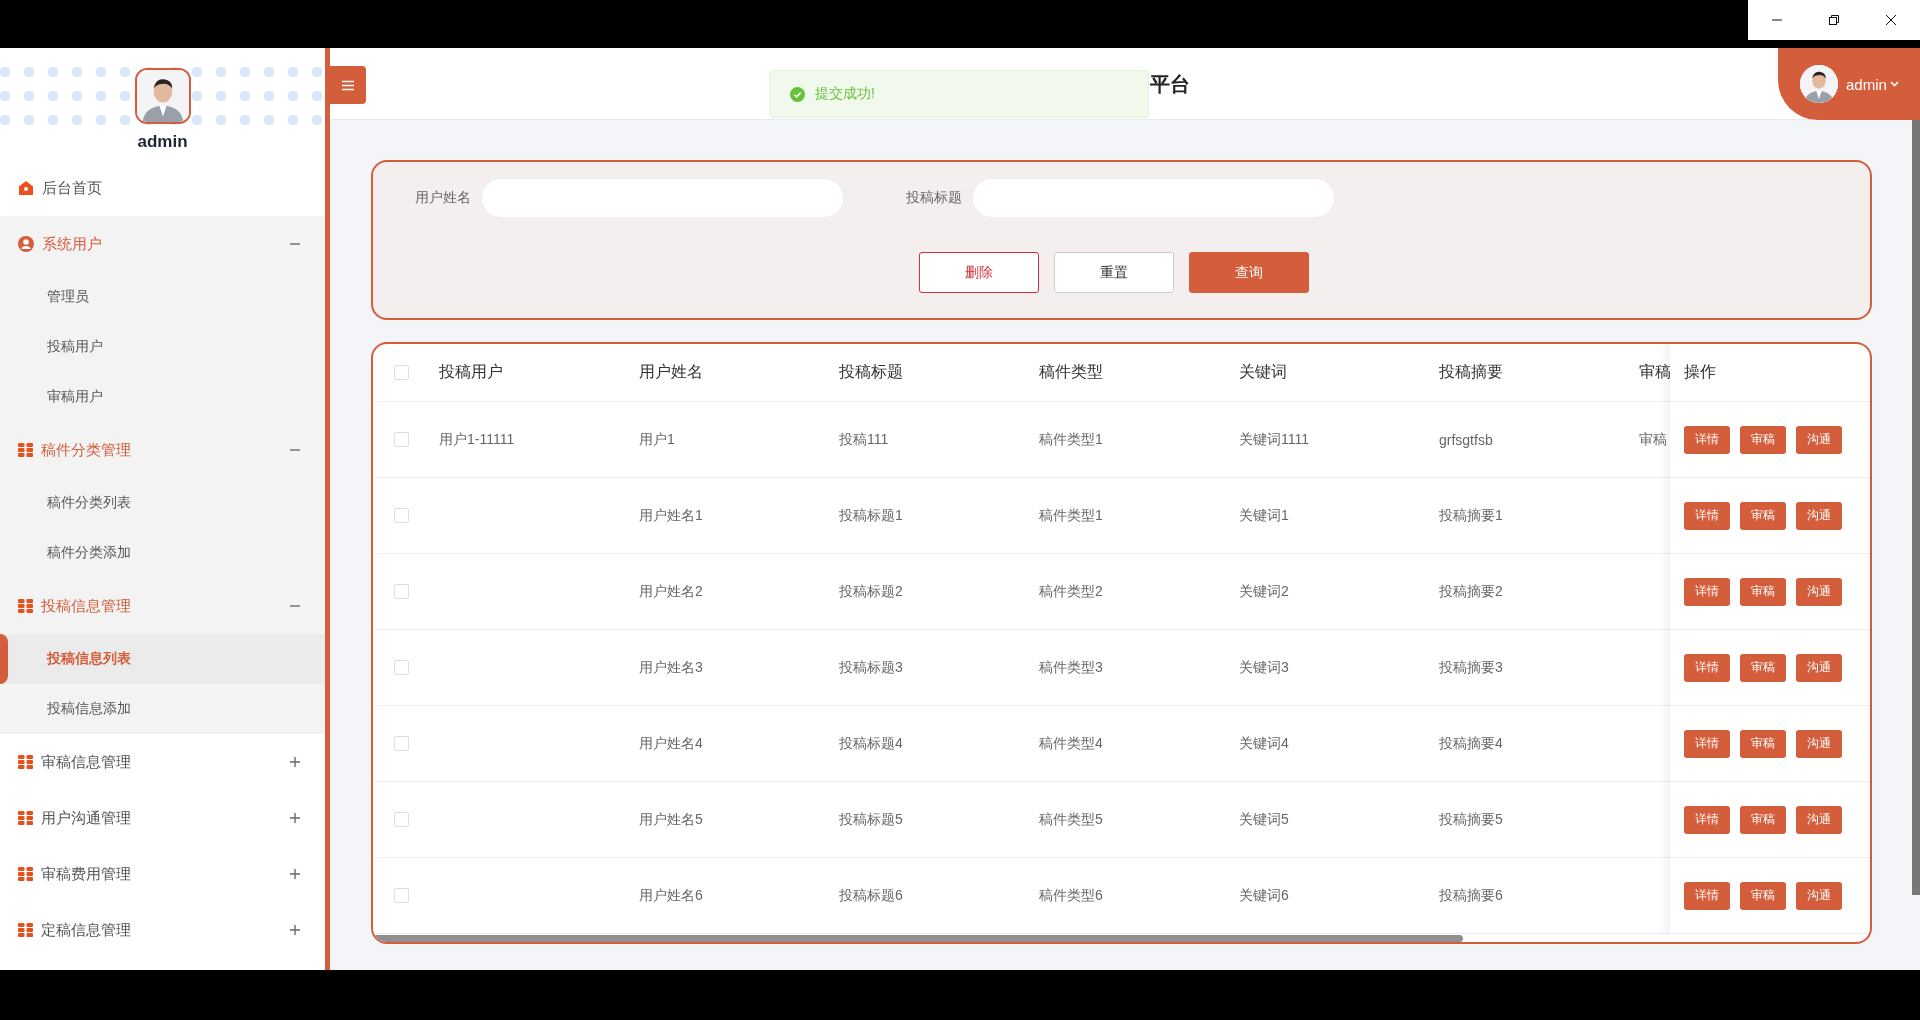 The width and height of the screenshot is (1920, 1020). Describe the element at coordinates (871, 515) in the screenshot. I see `table-cell: 投稿标题1` at that location.